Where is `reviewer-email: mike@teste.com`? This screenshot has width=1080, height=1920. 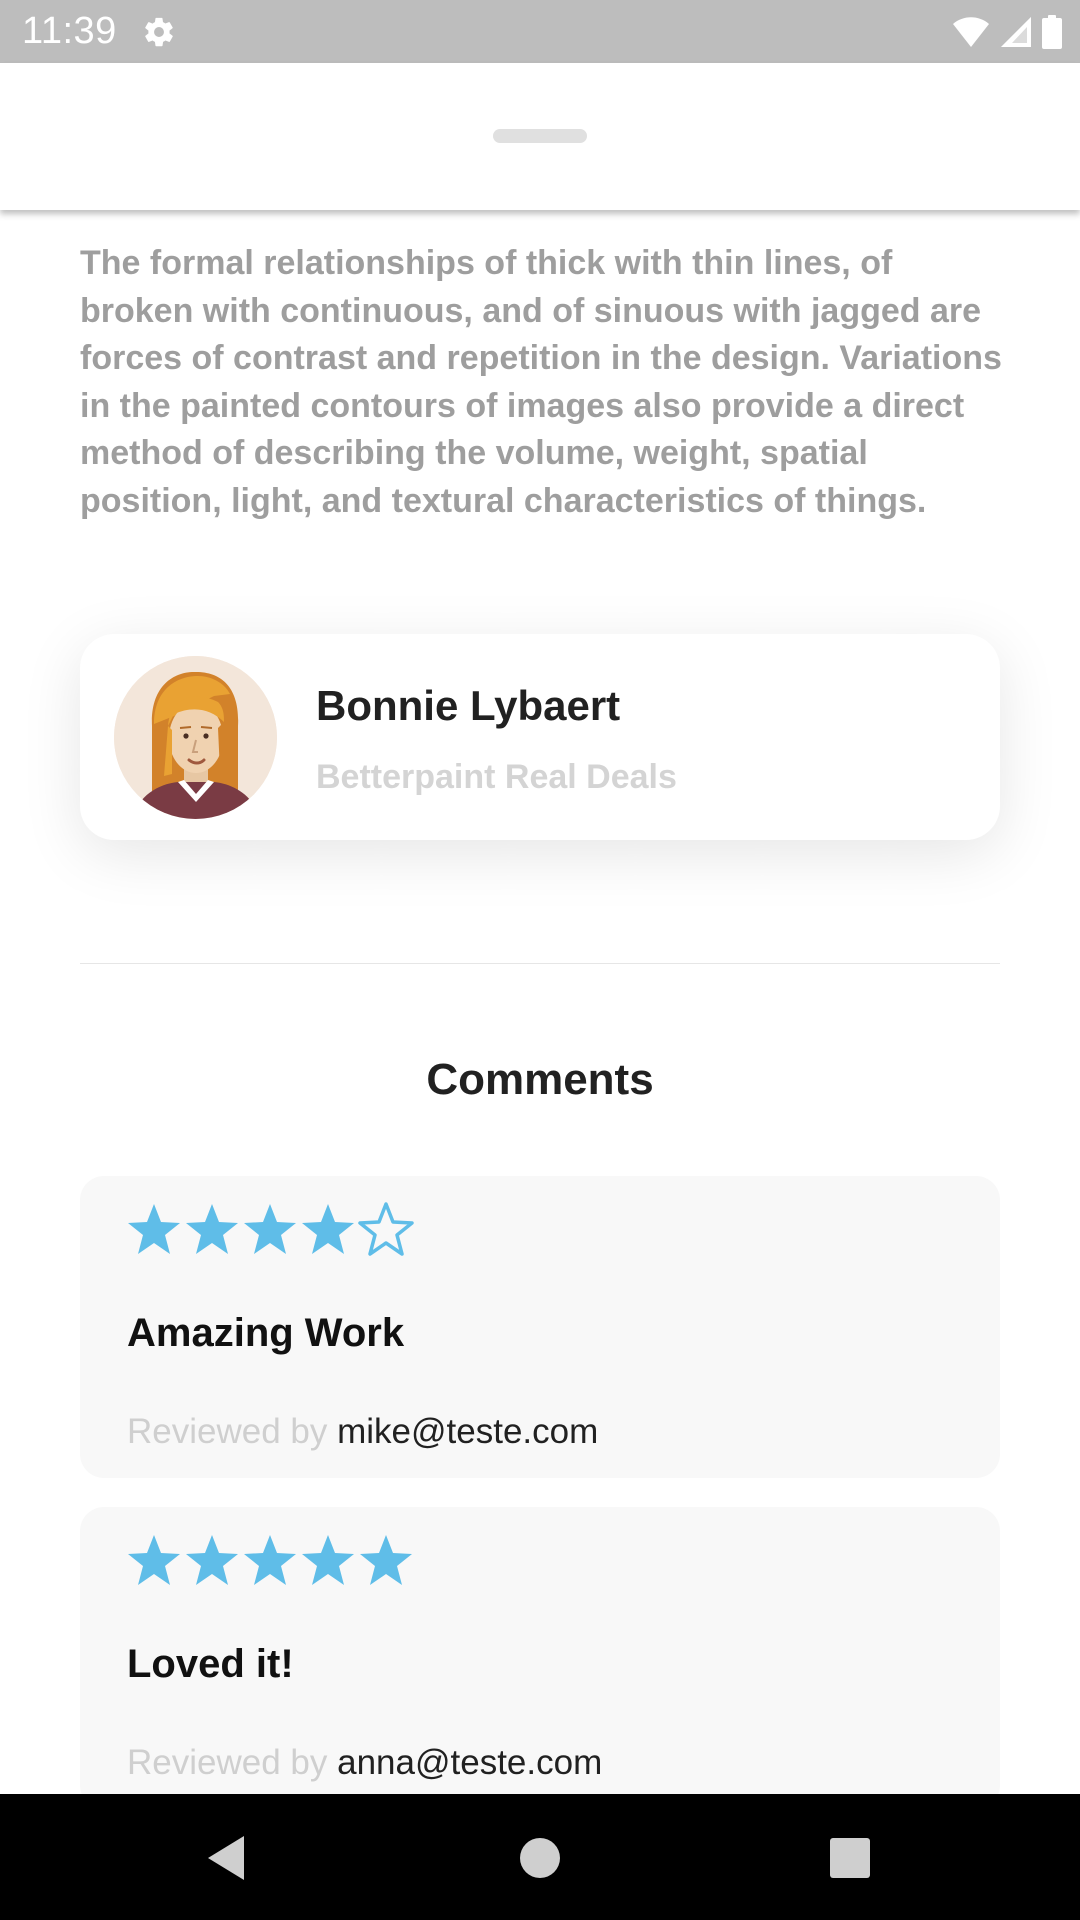
reviewer-email: mike@teste.com is located at coordinates (468, 1431).